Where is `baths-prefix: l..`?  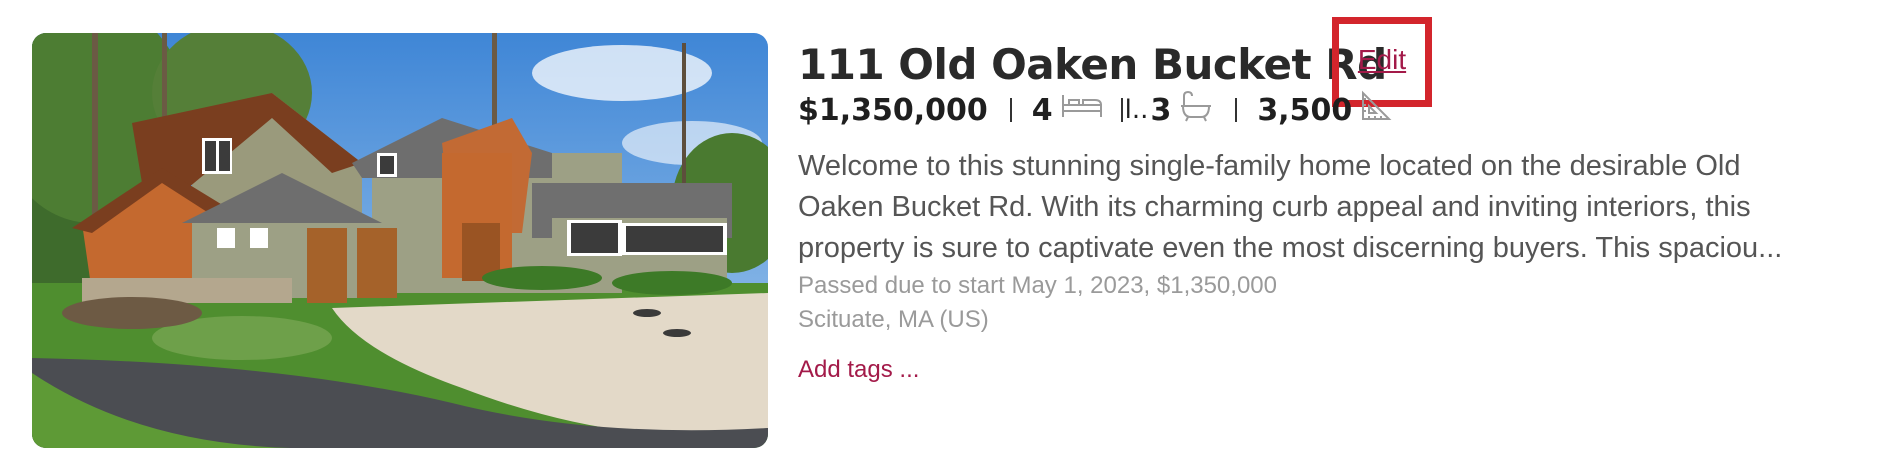
baths-prefix: l.. is located at coordinates (1136, 110).